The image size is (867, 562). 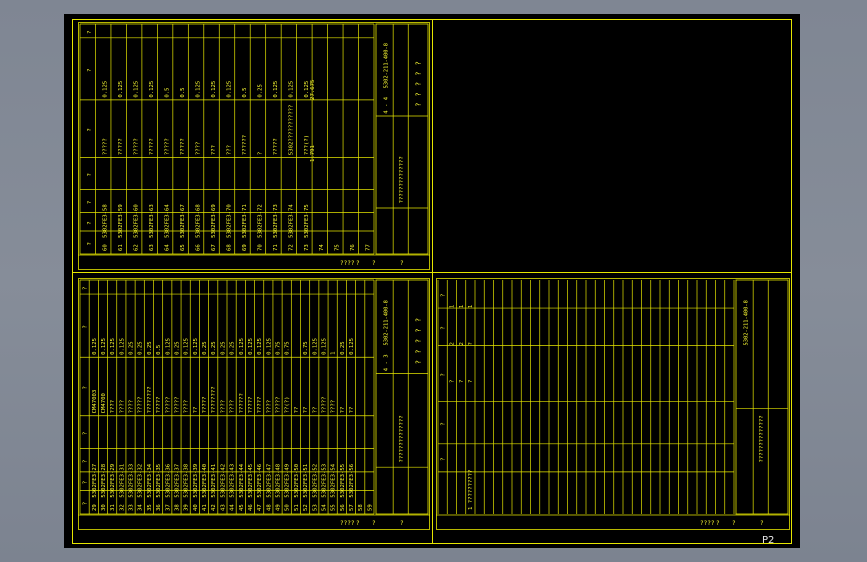 I want to click on item-text: 1, so click(x=462, y=306).